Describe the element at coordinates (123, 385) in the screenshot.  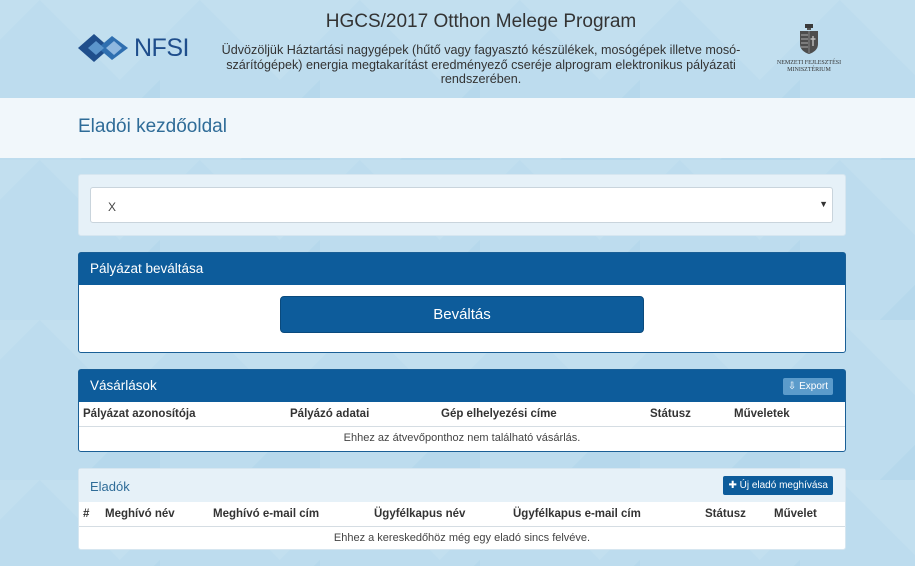
I see `purchases-heading-label: Vásárlások` at that location.